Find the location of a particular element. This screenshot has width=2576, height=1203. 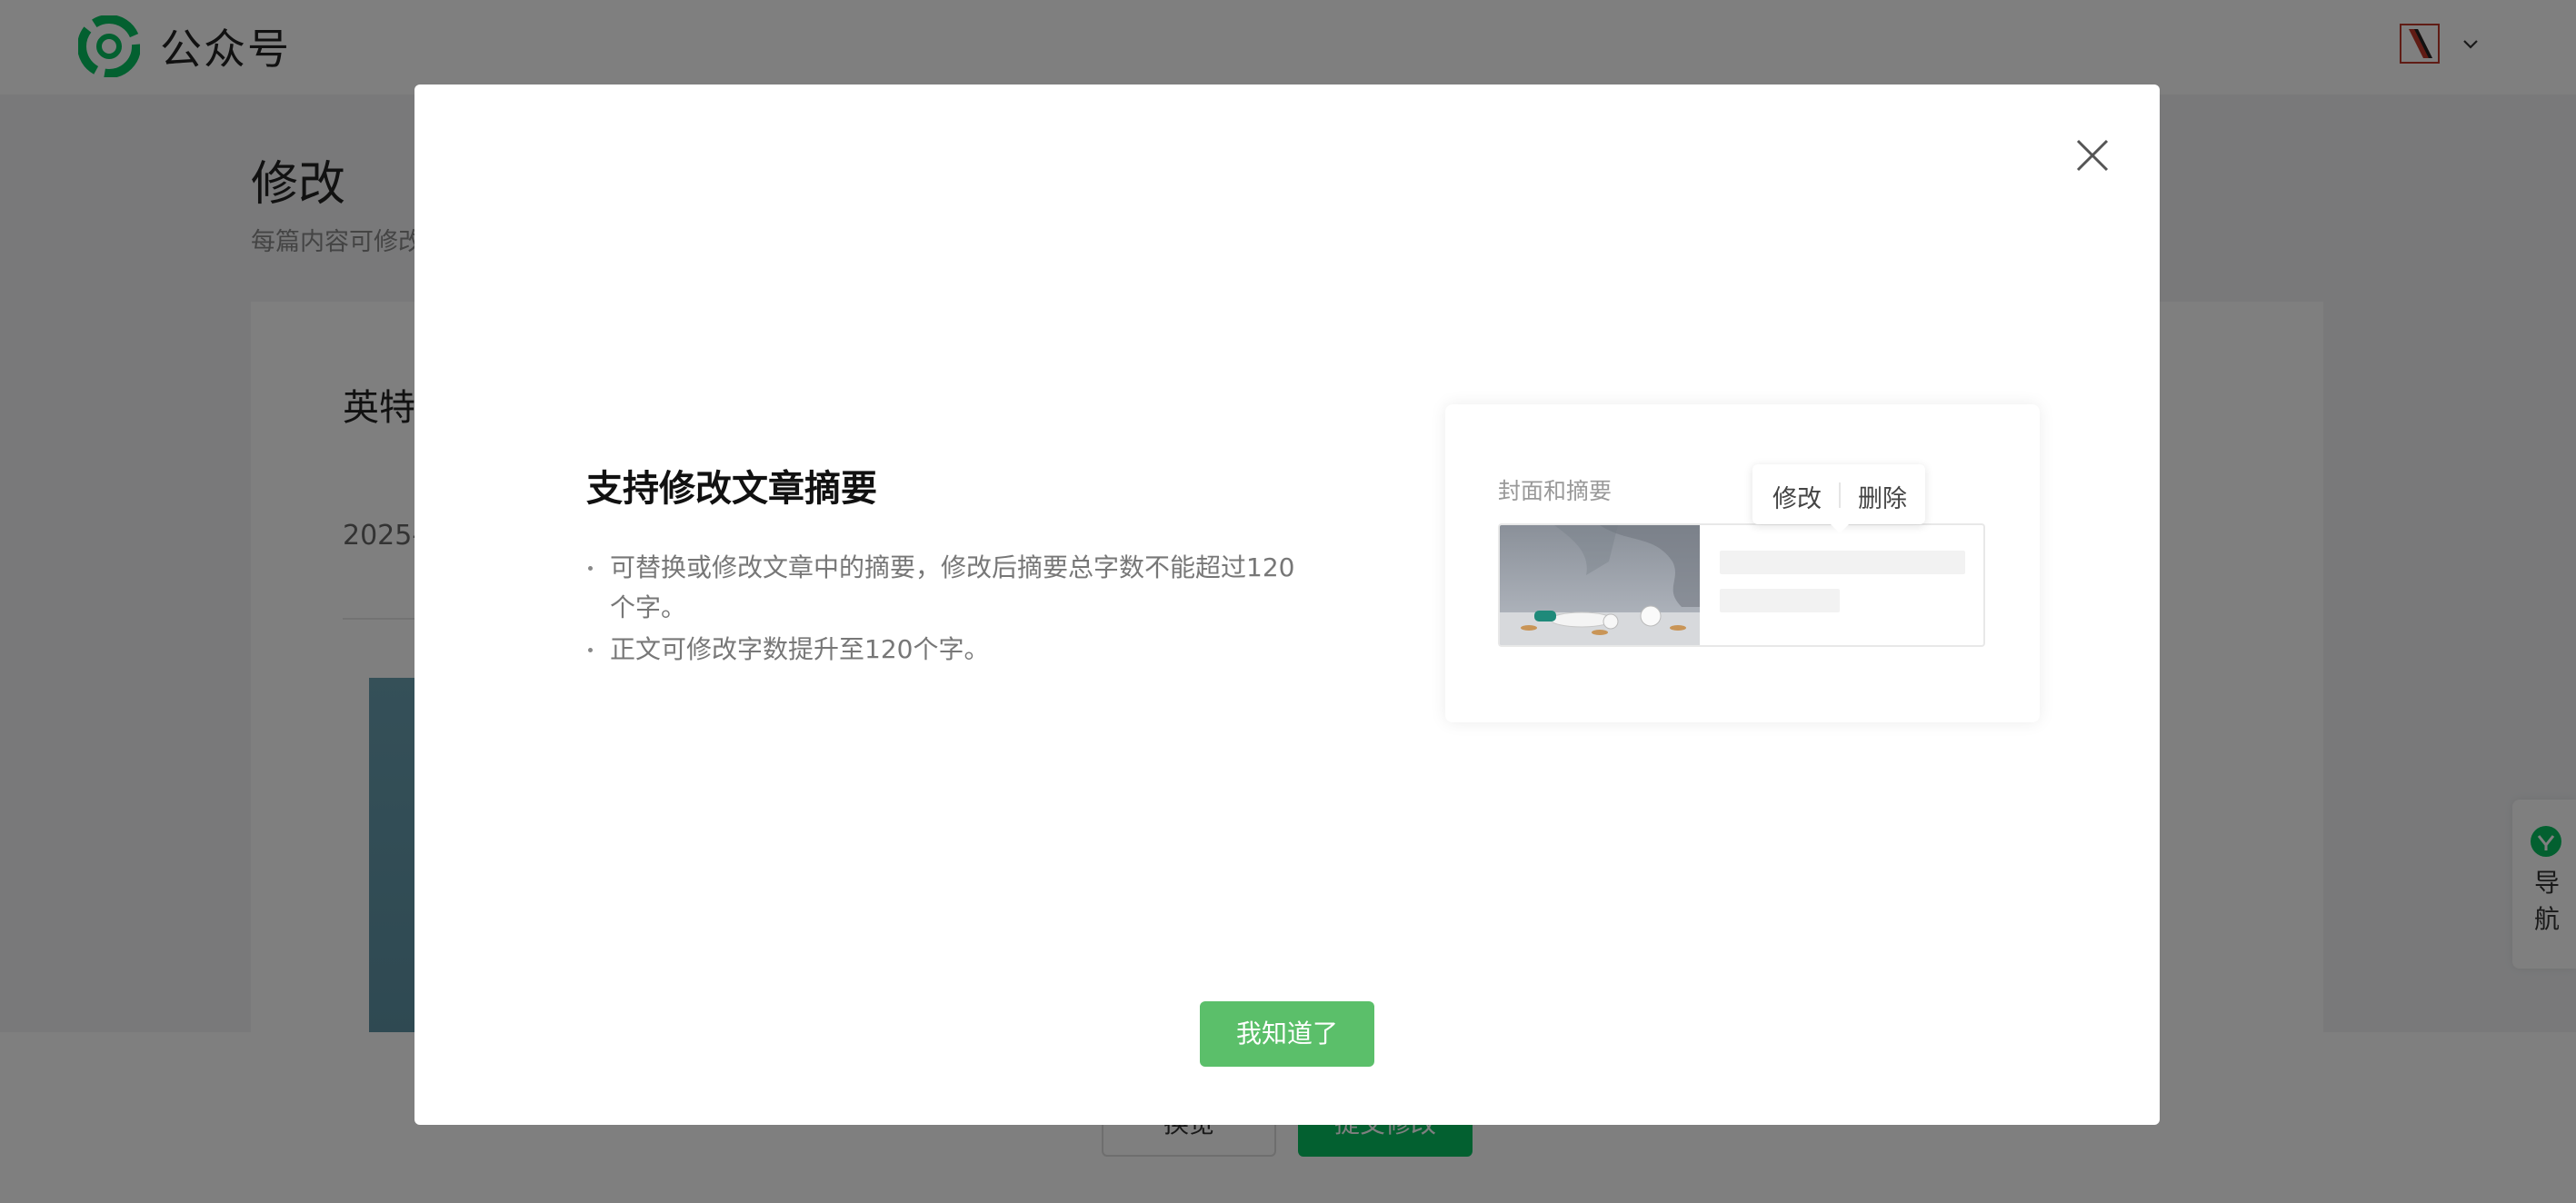

edit-delete-popover: 修改 删除 is located at coordinates (1838, 498).